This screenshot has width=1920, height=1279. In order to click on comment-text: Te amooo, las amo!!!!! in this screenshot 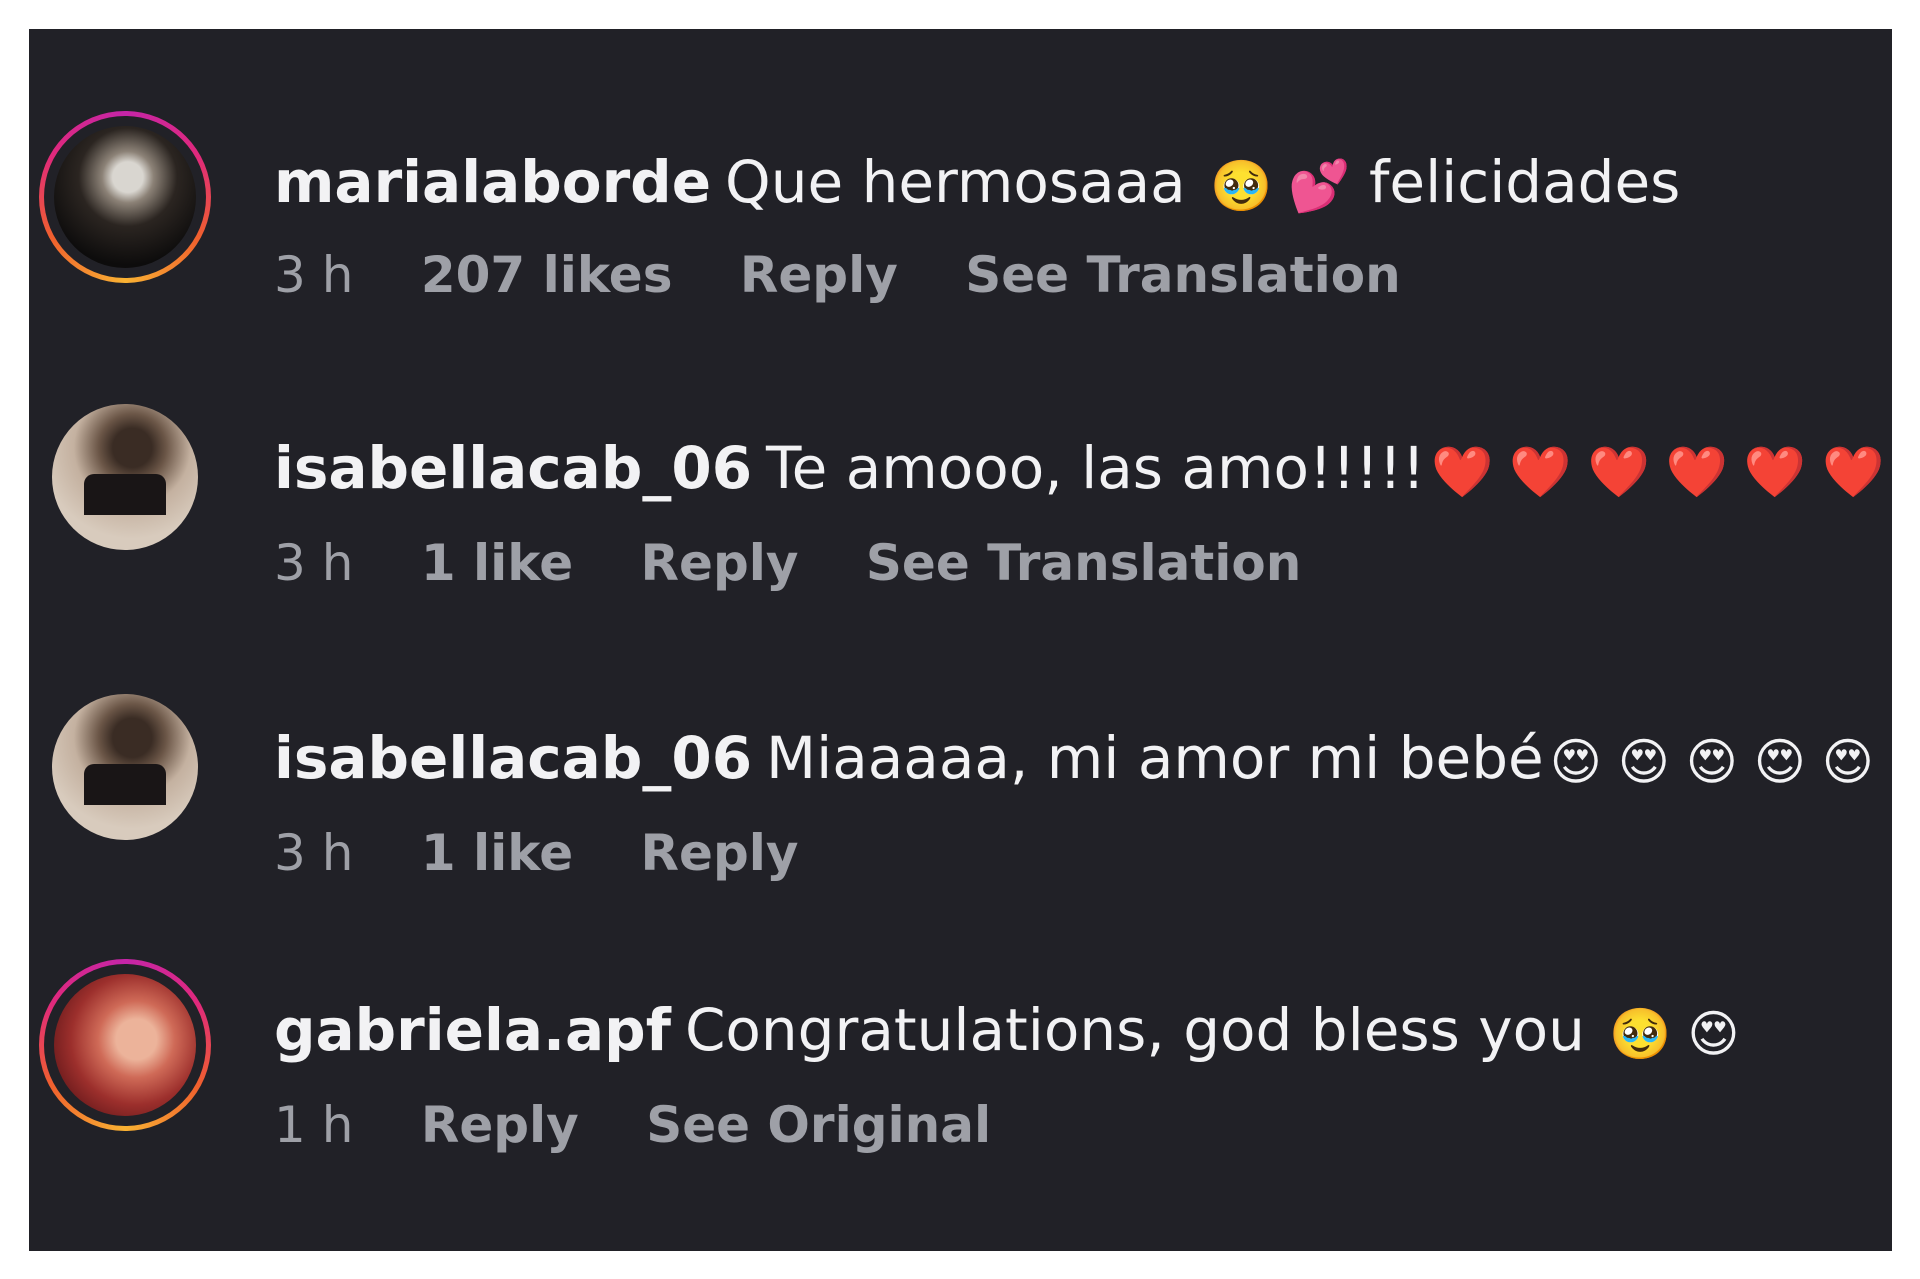, I will do `click(1096, 468)`.